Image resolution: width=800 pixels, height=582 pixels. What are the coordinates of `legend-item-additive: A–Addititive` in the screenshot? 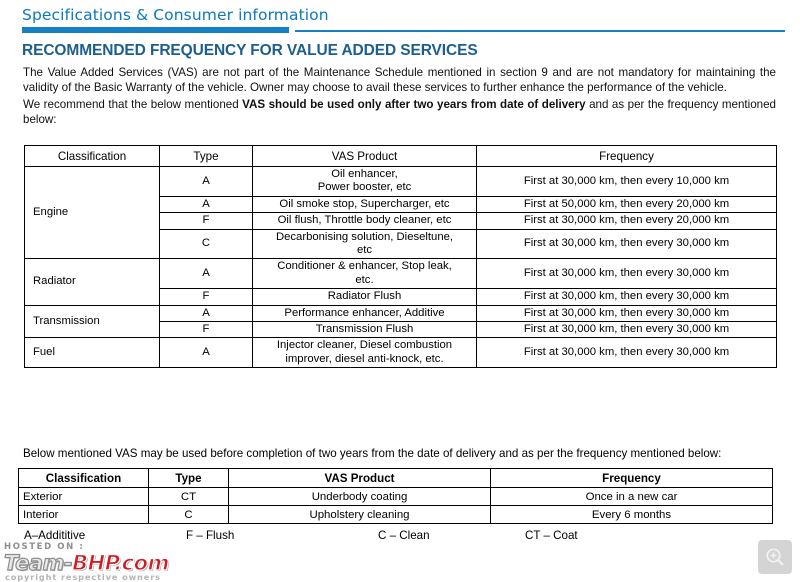 It's located at (55, 535).